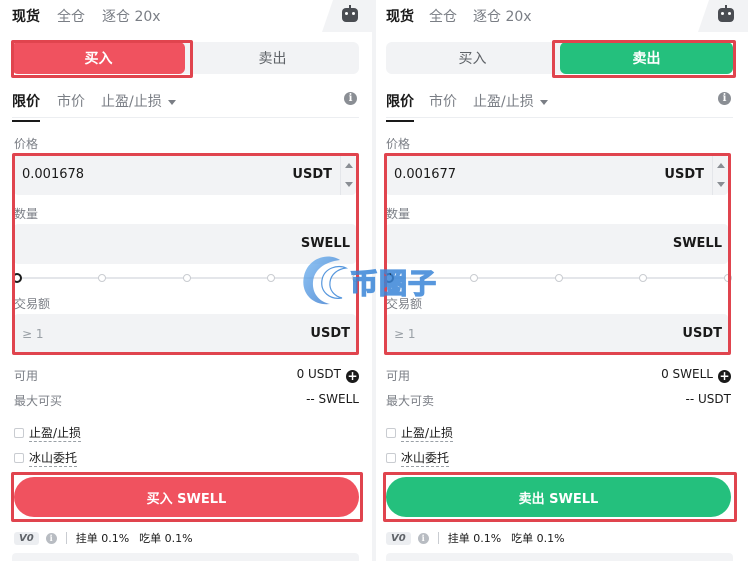  What do you see at coordinates (185, 175) in the screenshot?
I see `price-input: 0.001678 USDT` at bounding box center [185, 175].